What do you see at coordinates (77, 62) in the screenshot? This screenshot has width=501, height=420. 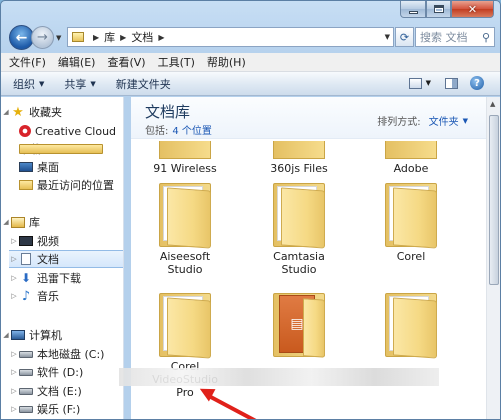 I see `menu-edit: 编辑(E)` at bounding box center [77, 62].